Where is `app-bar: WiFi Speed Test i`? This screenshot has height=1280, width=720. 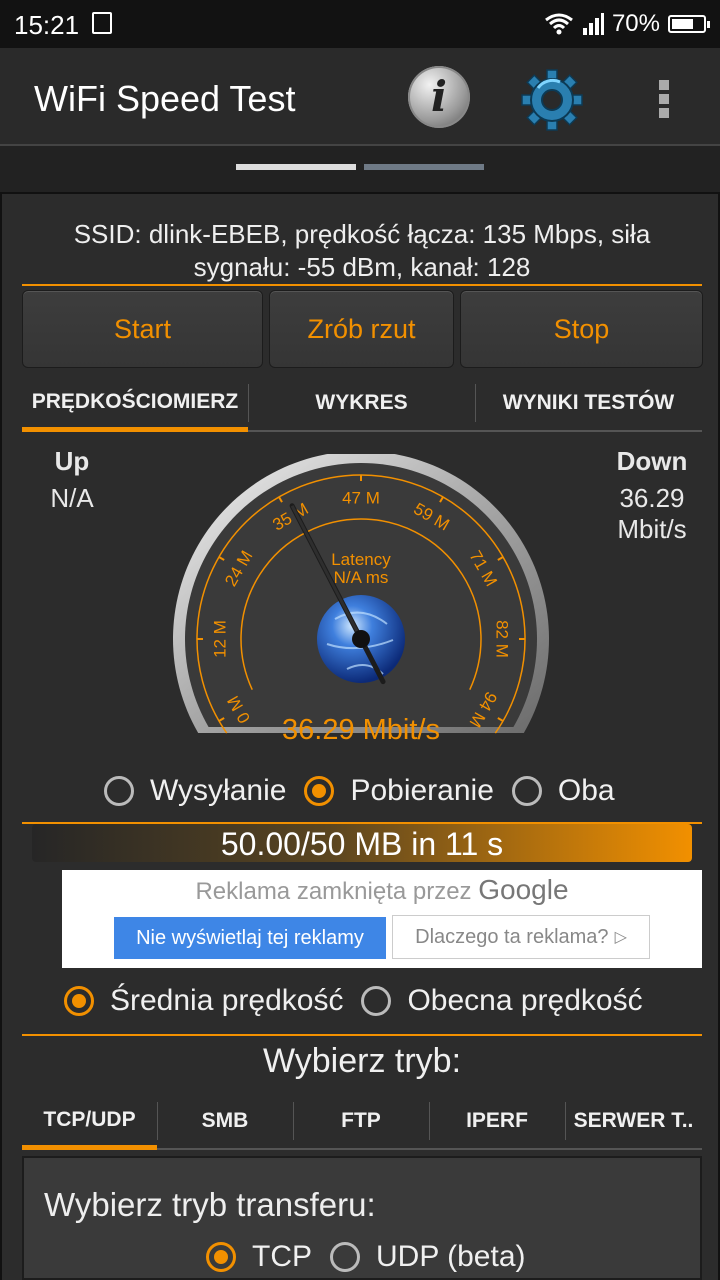
app-bar: WiFi Speed Test i is located at coordinates (360, 96).